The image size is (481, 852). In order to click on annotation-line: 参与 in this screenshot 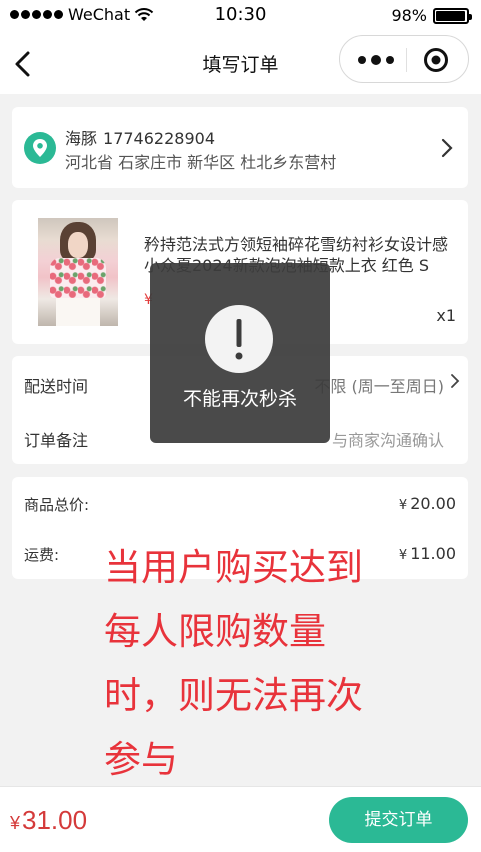, I will do `click(141, 759)`.